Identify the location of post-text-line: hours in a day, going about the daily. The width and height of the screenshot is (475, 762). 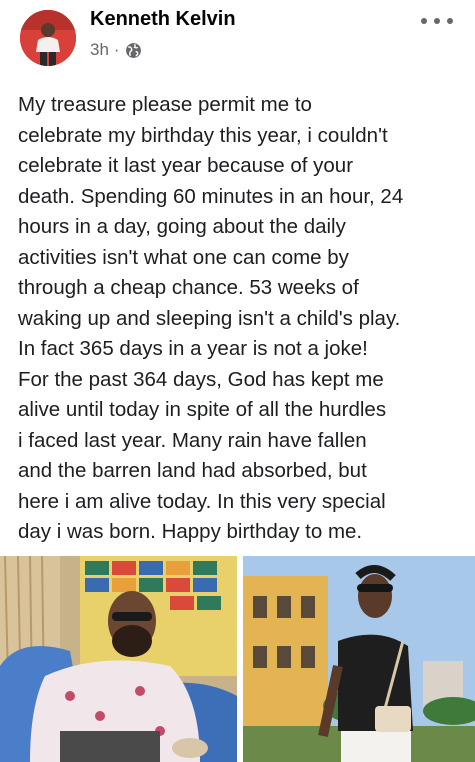
(182, 226).